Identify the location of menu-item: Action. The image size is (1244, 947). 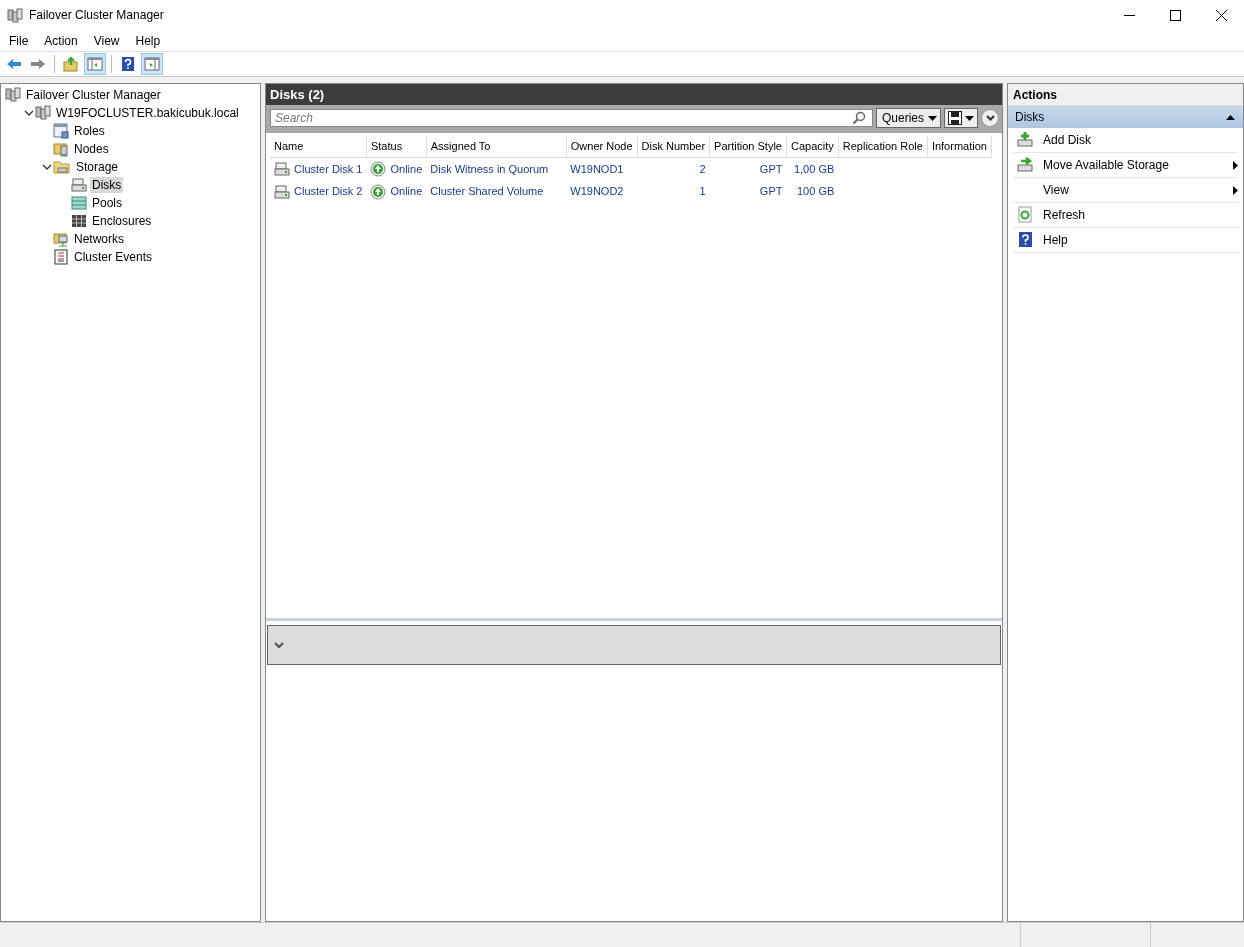
(60, 40).